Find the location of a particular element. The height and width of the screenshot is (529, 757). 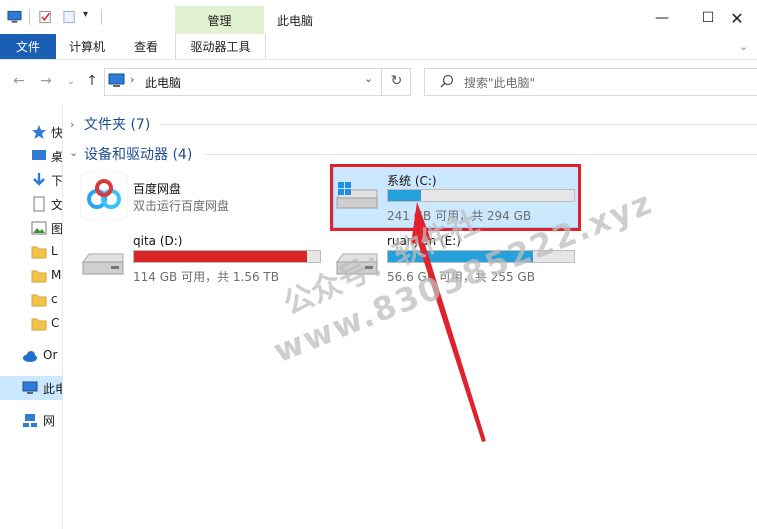

sidebar-item: 网 is located at coordinates (31, 420).